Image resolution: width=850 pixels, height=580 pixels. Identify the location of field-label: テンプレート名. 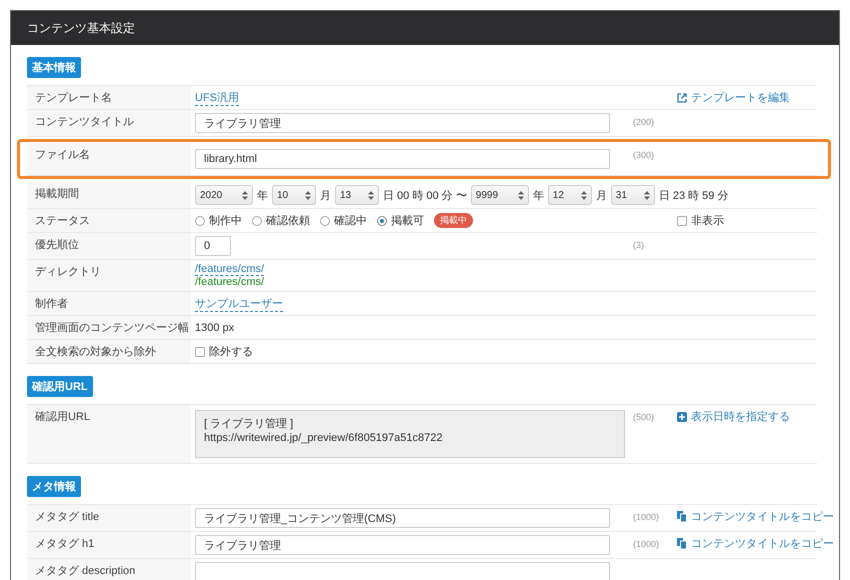
(109, 97).